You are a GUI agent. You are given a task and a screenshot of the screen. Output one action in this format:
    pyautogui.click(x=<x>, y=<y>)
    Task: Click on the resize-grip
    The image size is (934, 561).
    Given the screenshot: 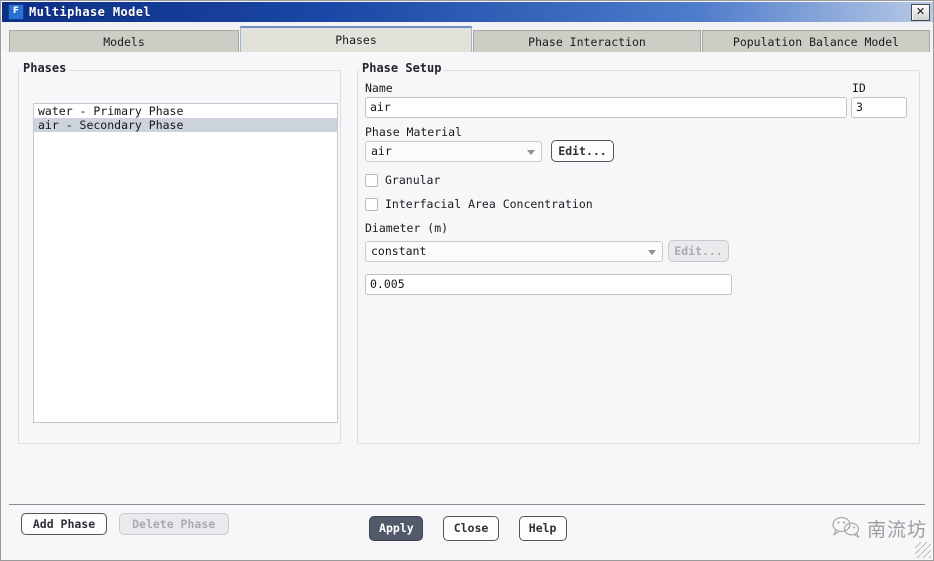 What is the action you would take?
    pyautogui.click(x=923, y=550)
    